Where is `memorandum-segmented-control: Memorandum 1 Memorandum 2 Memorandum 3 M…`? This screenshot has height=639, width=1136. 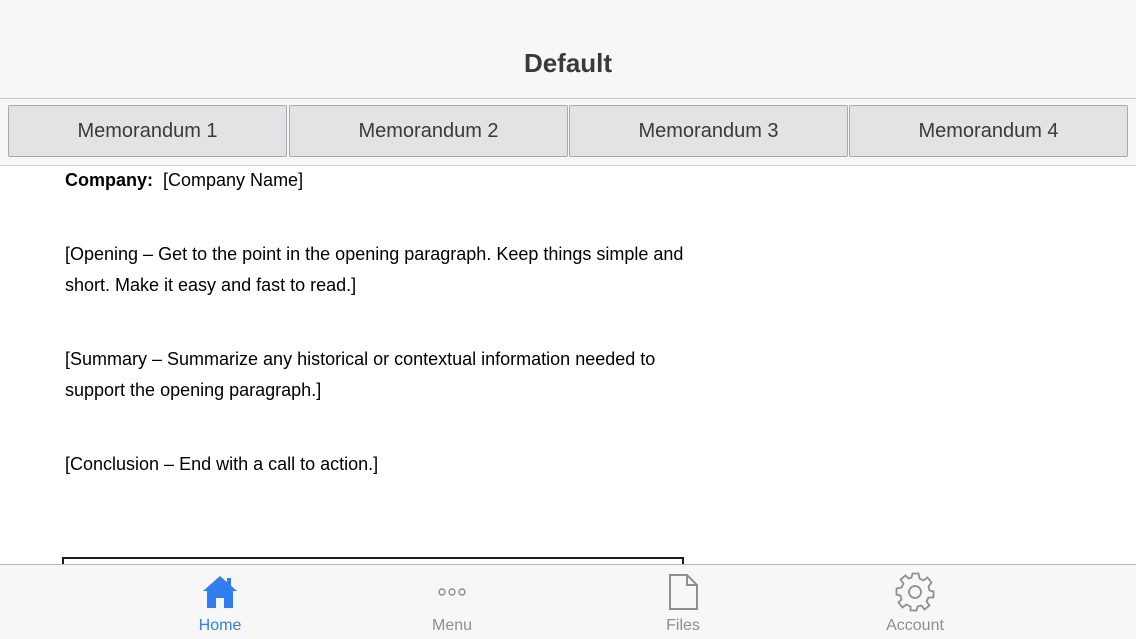
memorandum-segmented-control: Memorandum 1 Memorandum 2 Memorandum 3 M… is located at coordinates (568, 132).